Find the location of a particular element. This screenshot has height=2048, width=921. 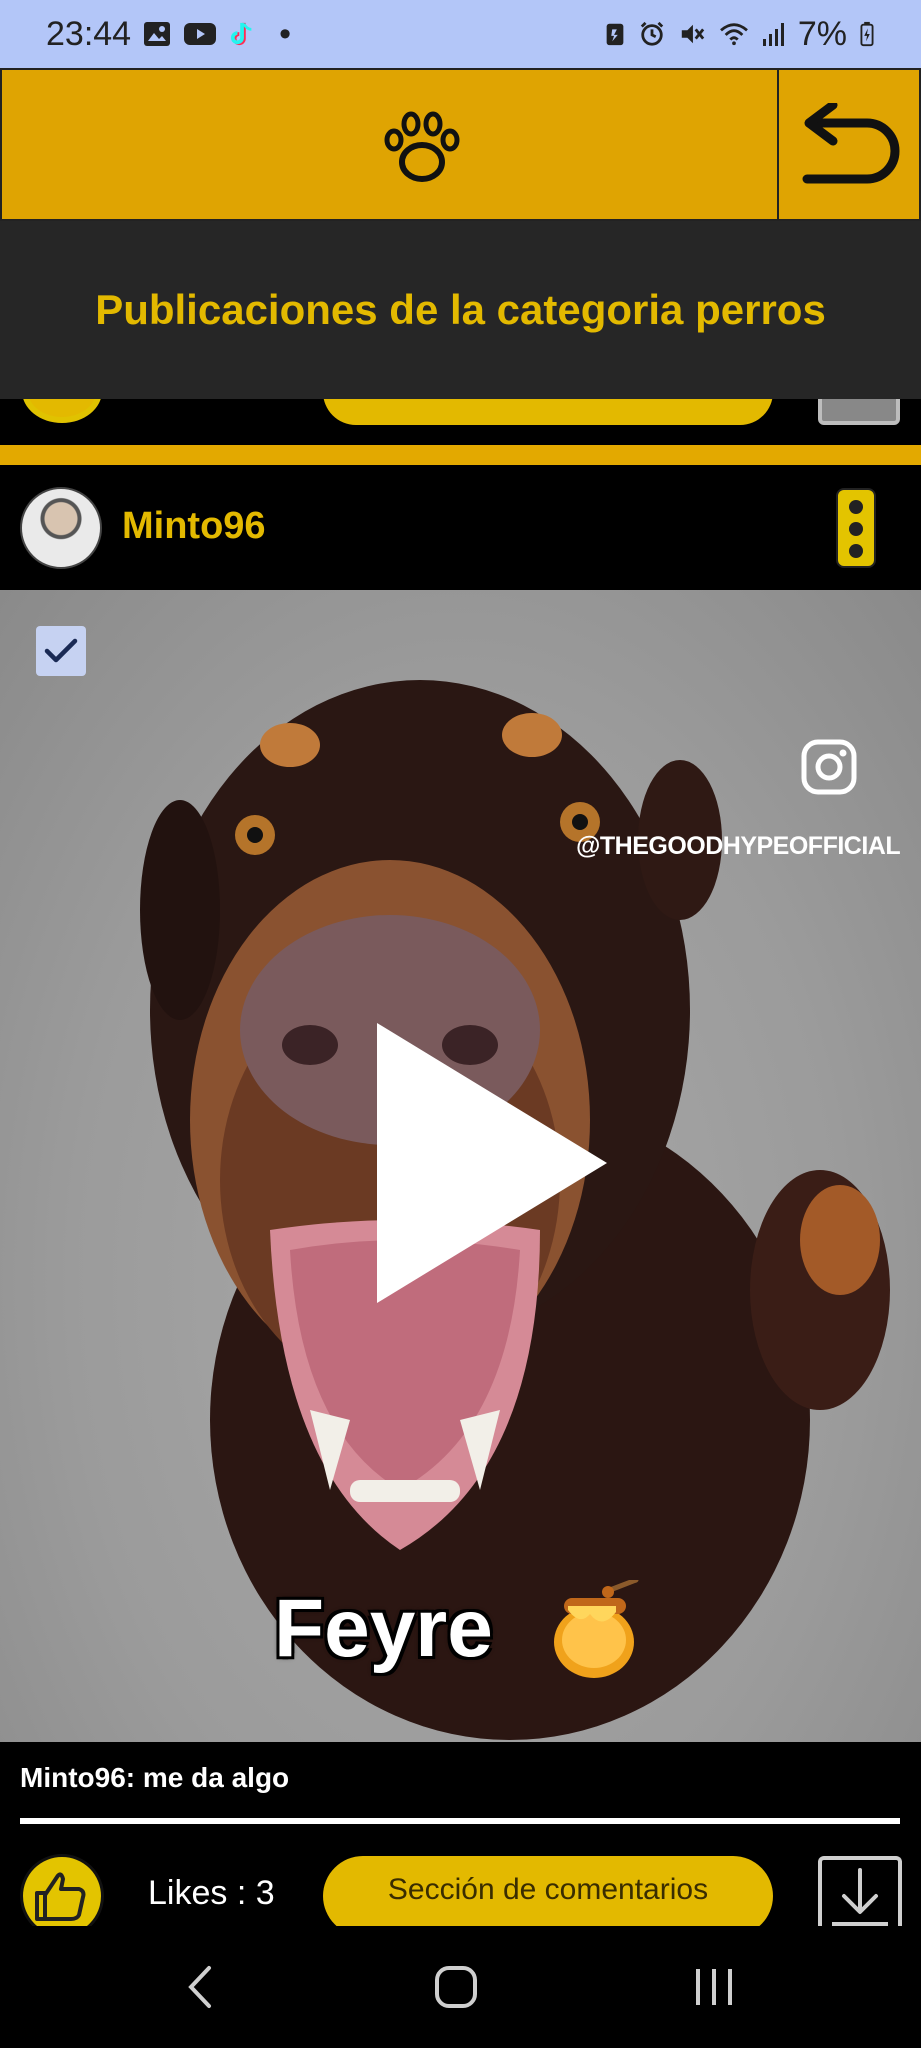

youtube-icon is located at coordinates (200, 34).